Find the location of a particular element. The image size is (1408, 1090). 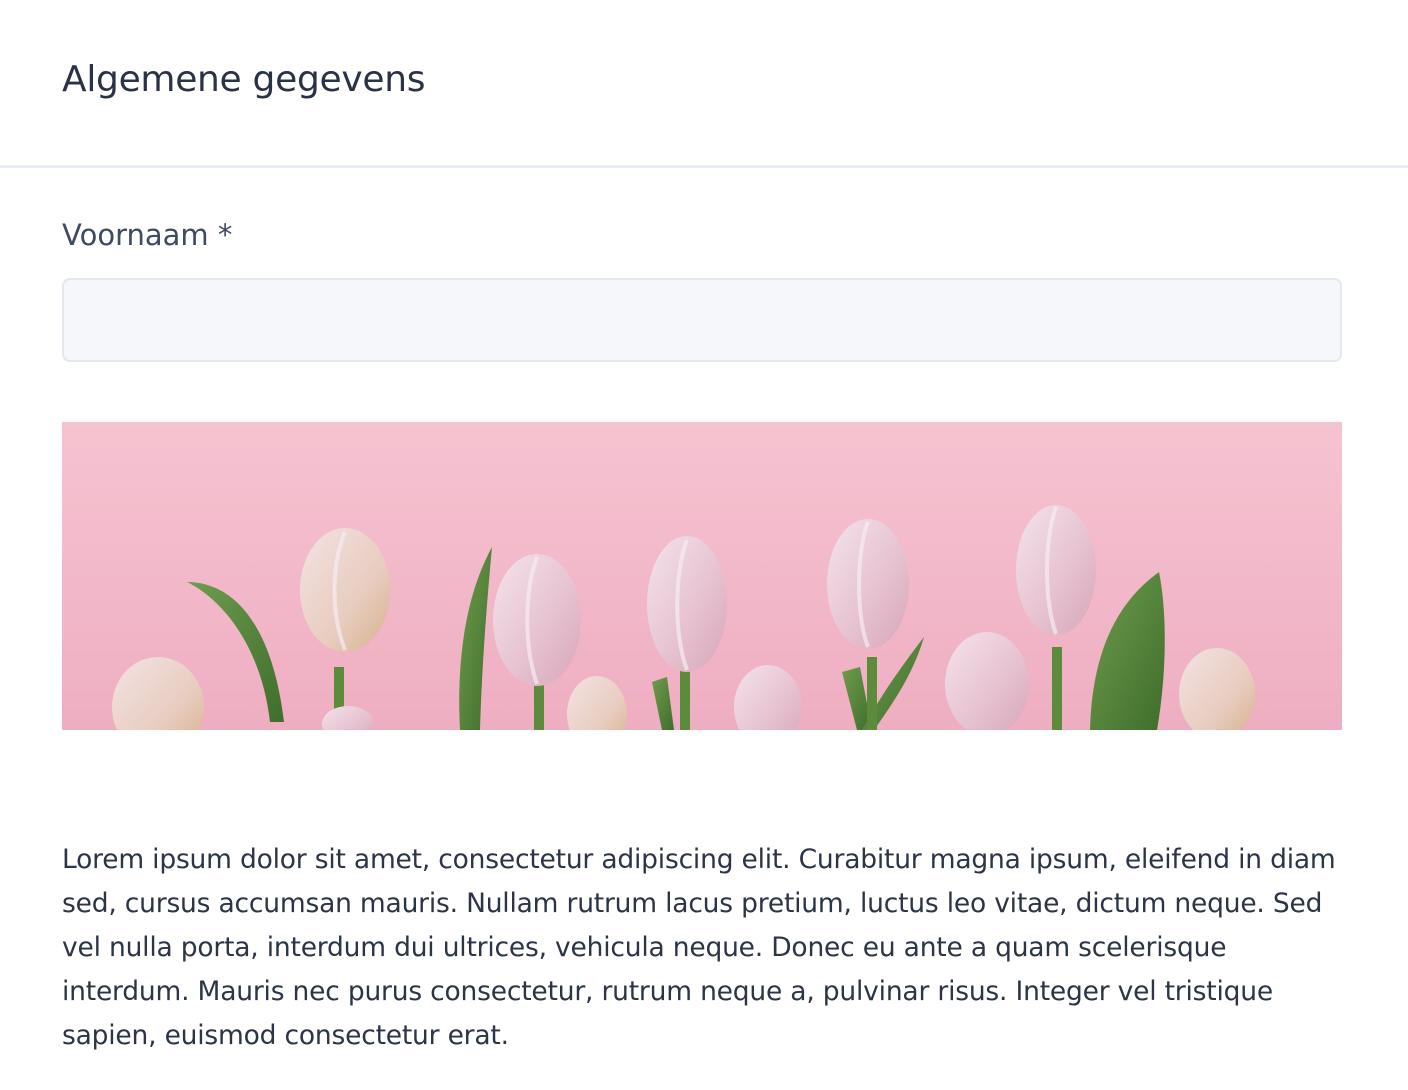

section-title: Algemene gegevens is located at coordinates (244, 79).